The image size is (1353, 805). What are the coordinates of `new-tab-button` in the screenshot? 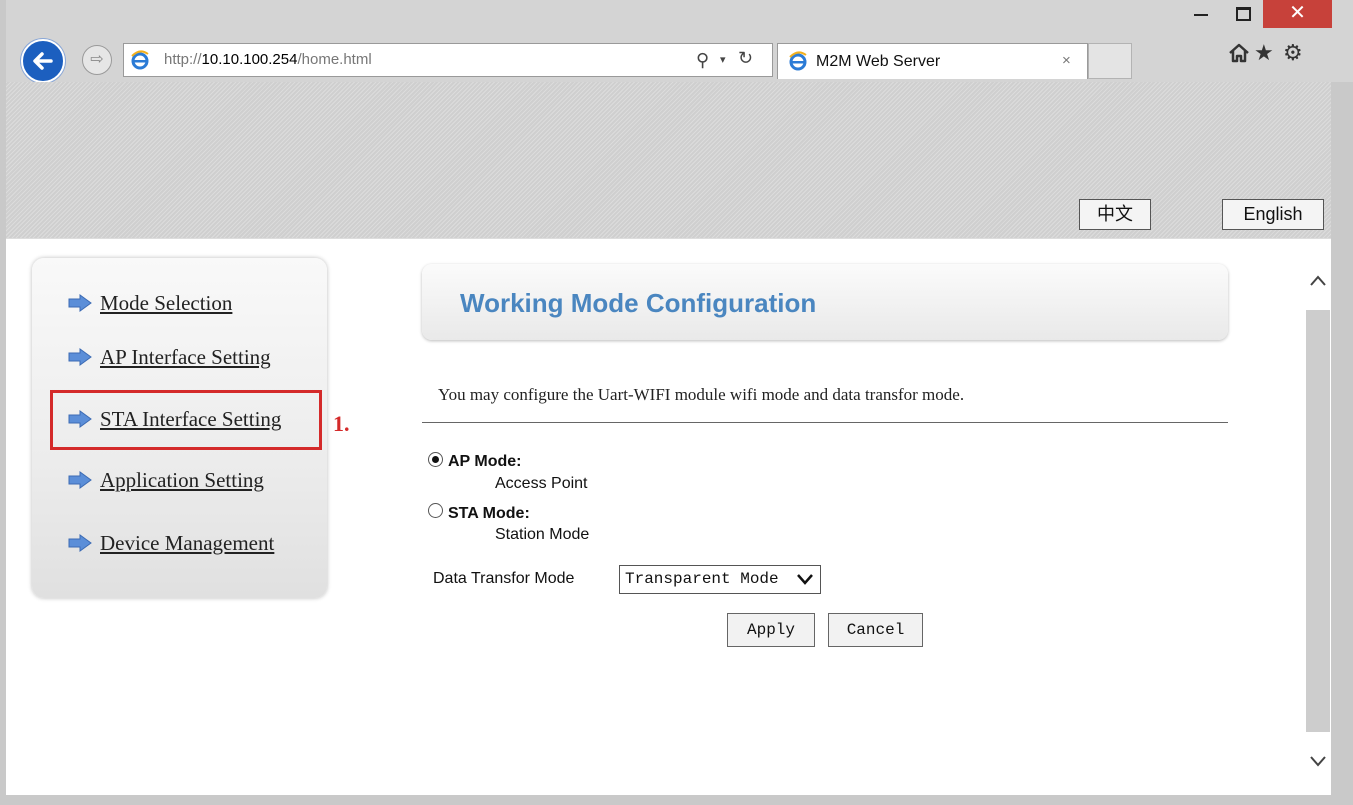 It's located at (1110, 61).